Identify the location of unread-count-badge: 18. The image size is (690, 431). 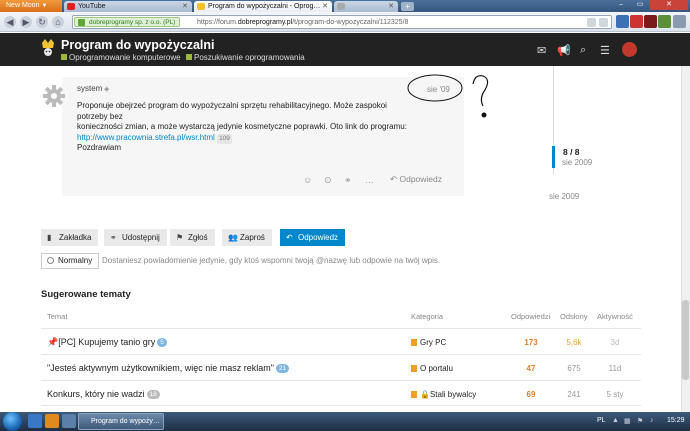
(153, 395).